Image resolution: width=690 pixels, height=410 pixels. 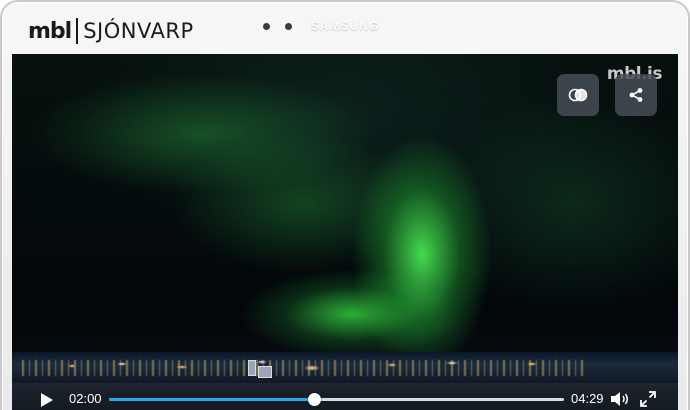 I want to click on overlap-button, so click(x=578, y=95).